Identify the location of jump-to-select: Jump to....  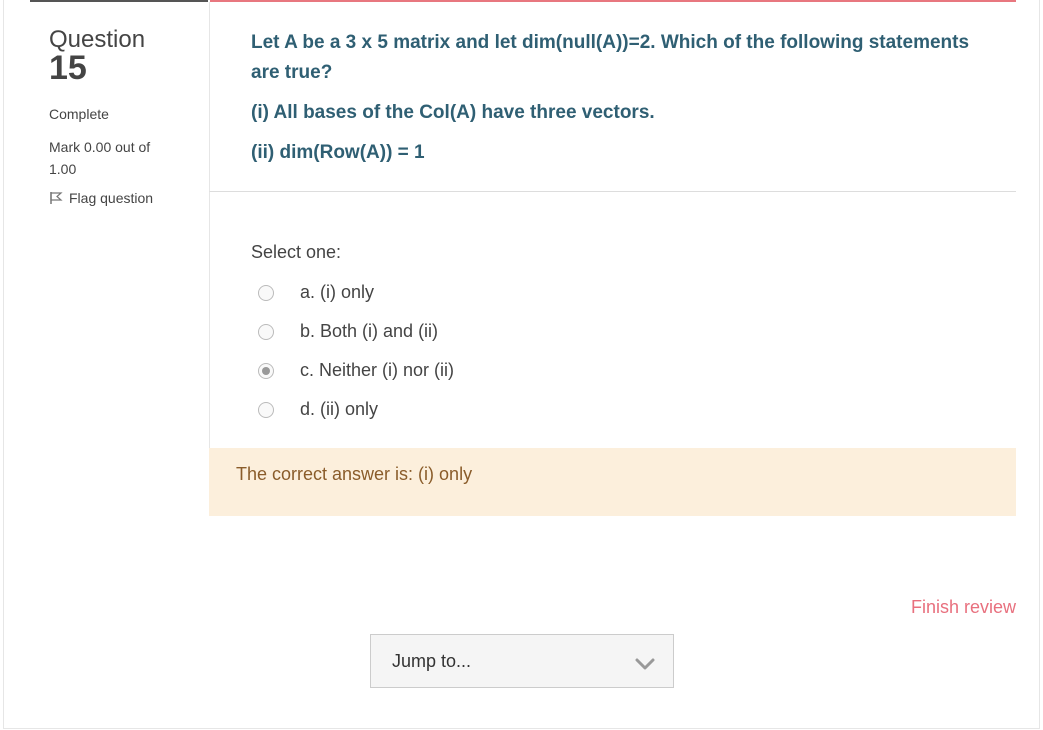
(522, 661).